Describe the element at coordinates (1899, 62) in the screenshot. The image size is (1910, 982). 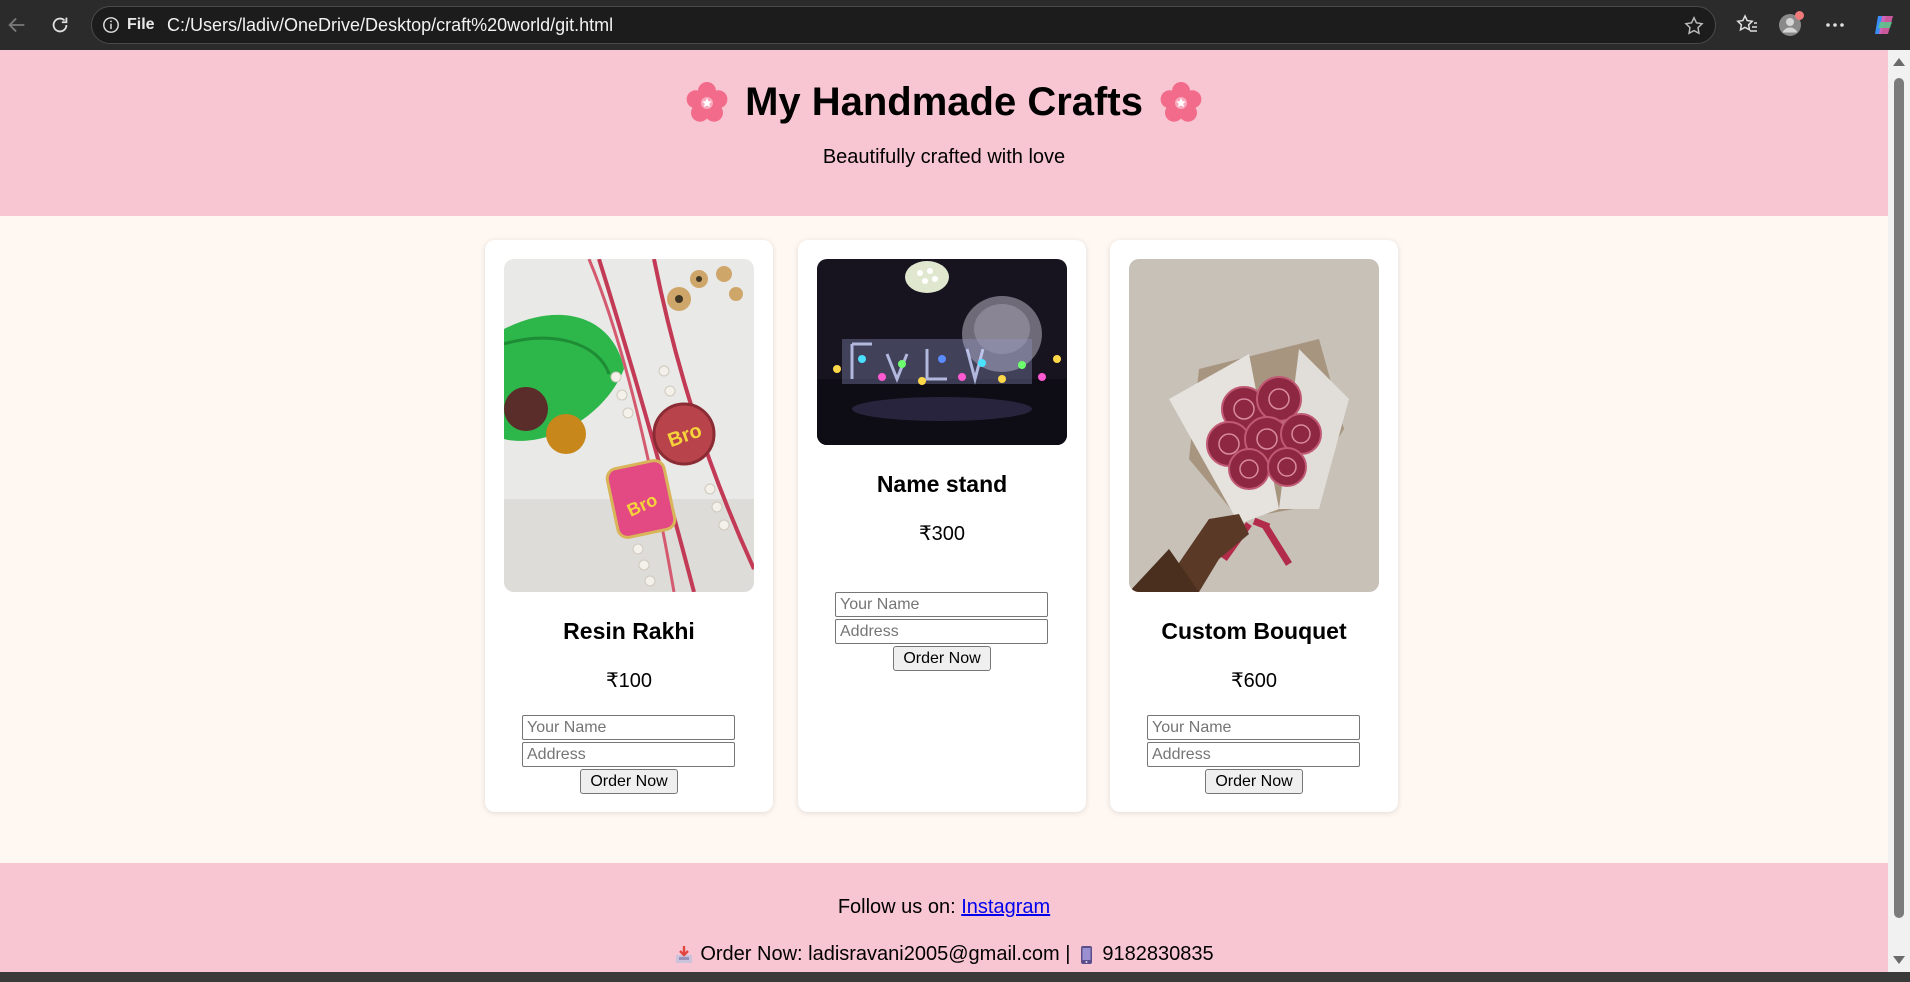
I see `scroll-up-icon` at that location.